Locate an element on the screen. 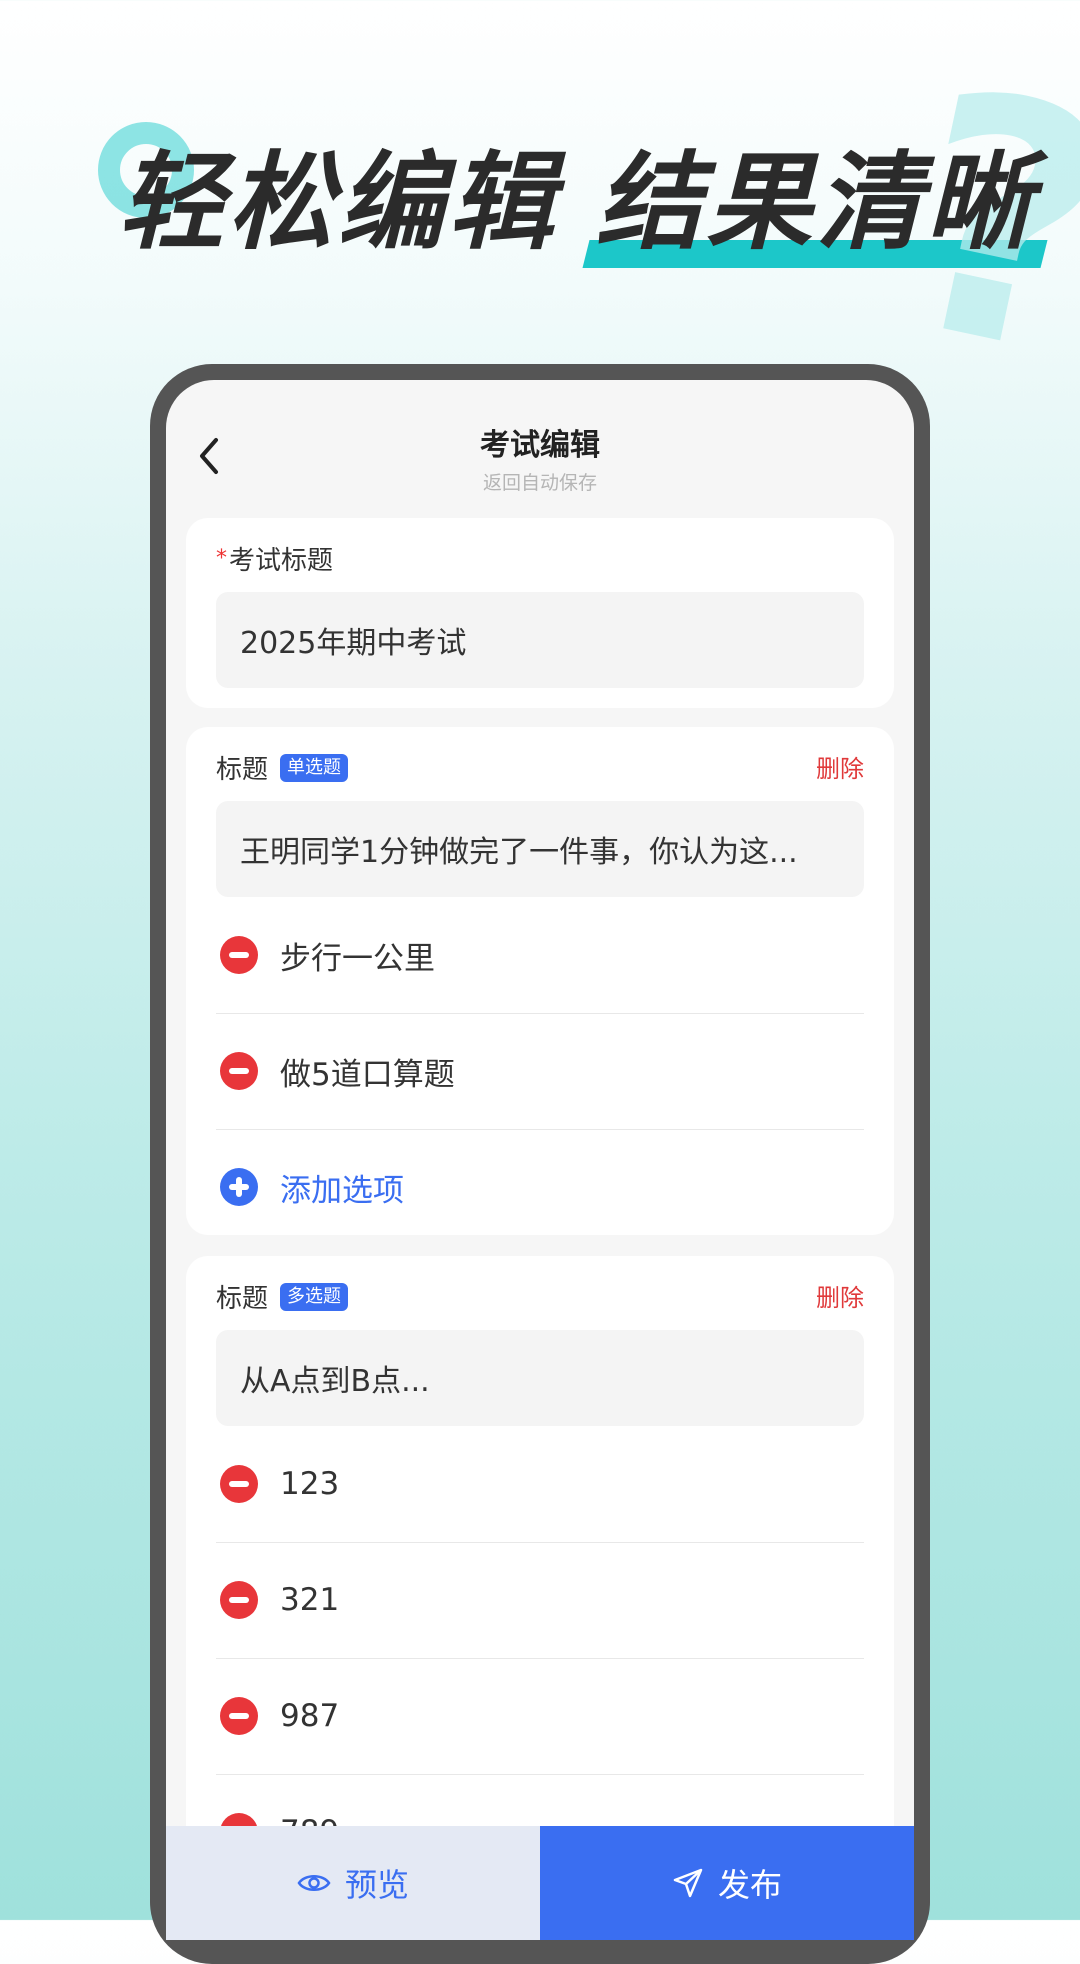 The image size is (1080, 1964). option-text: 321 is located at coordinates (309, 1600).